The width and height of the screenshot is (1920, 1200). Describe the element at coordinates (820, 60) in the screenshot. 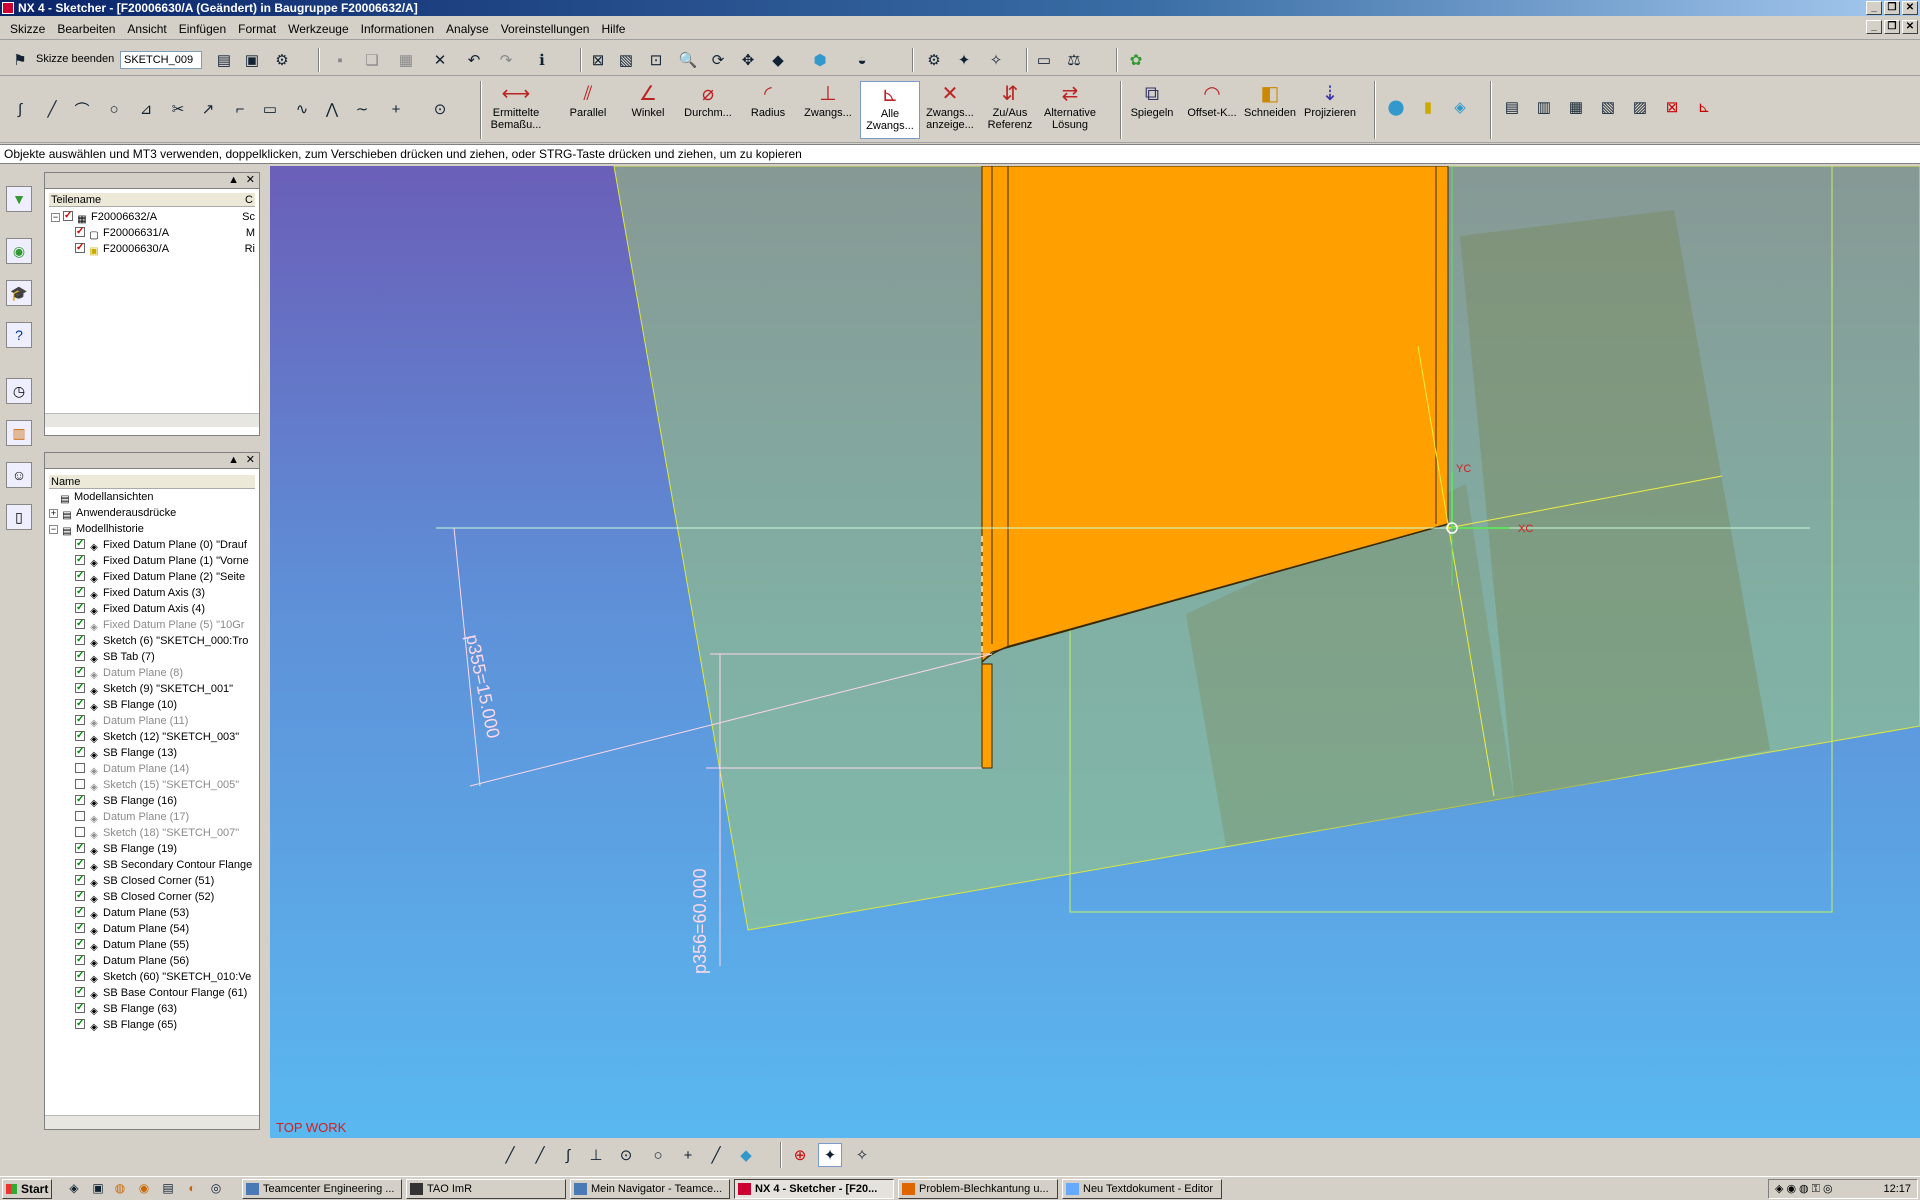

I see `render-style-icon: ⬢` at that location.